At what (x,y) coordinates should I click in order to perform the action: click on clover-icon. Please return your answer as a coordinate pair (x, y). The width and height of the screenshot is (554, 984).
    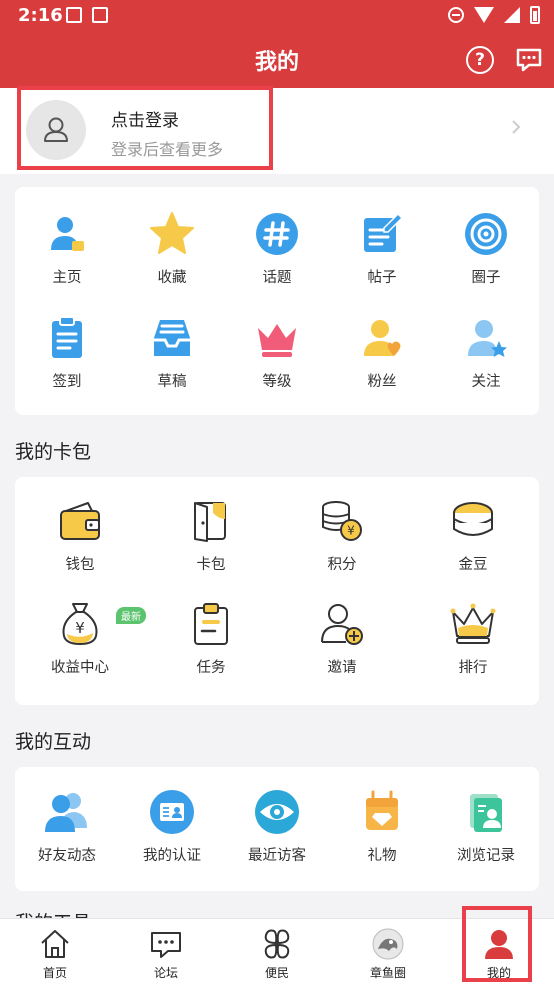
    Looking at the image, I should click on (277, 944).